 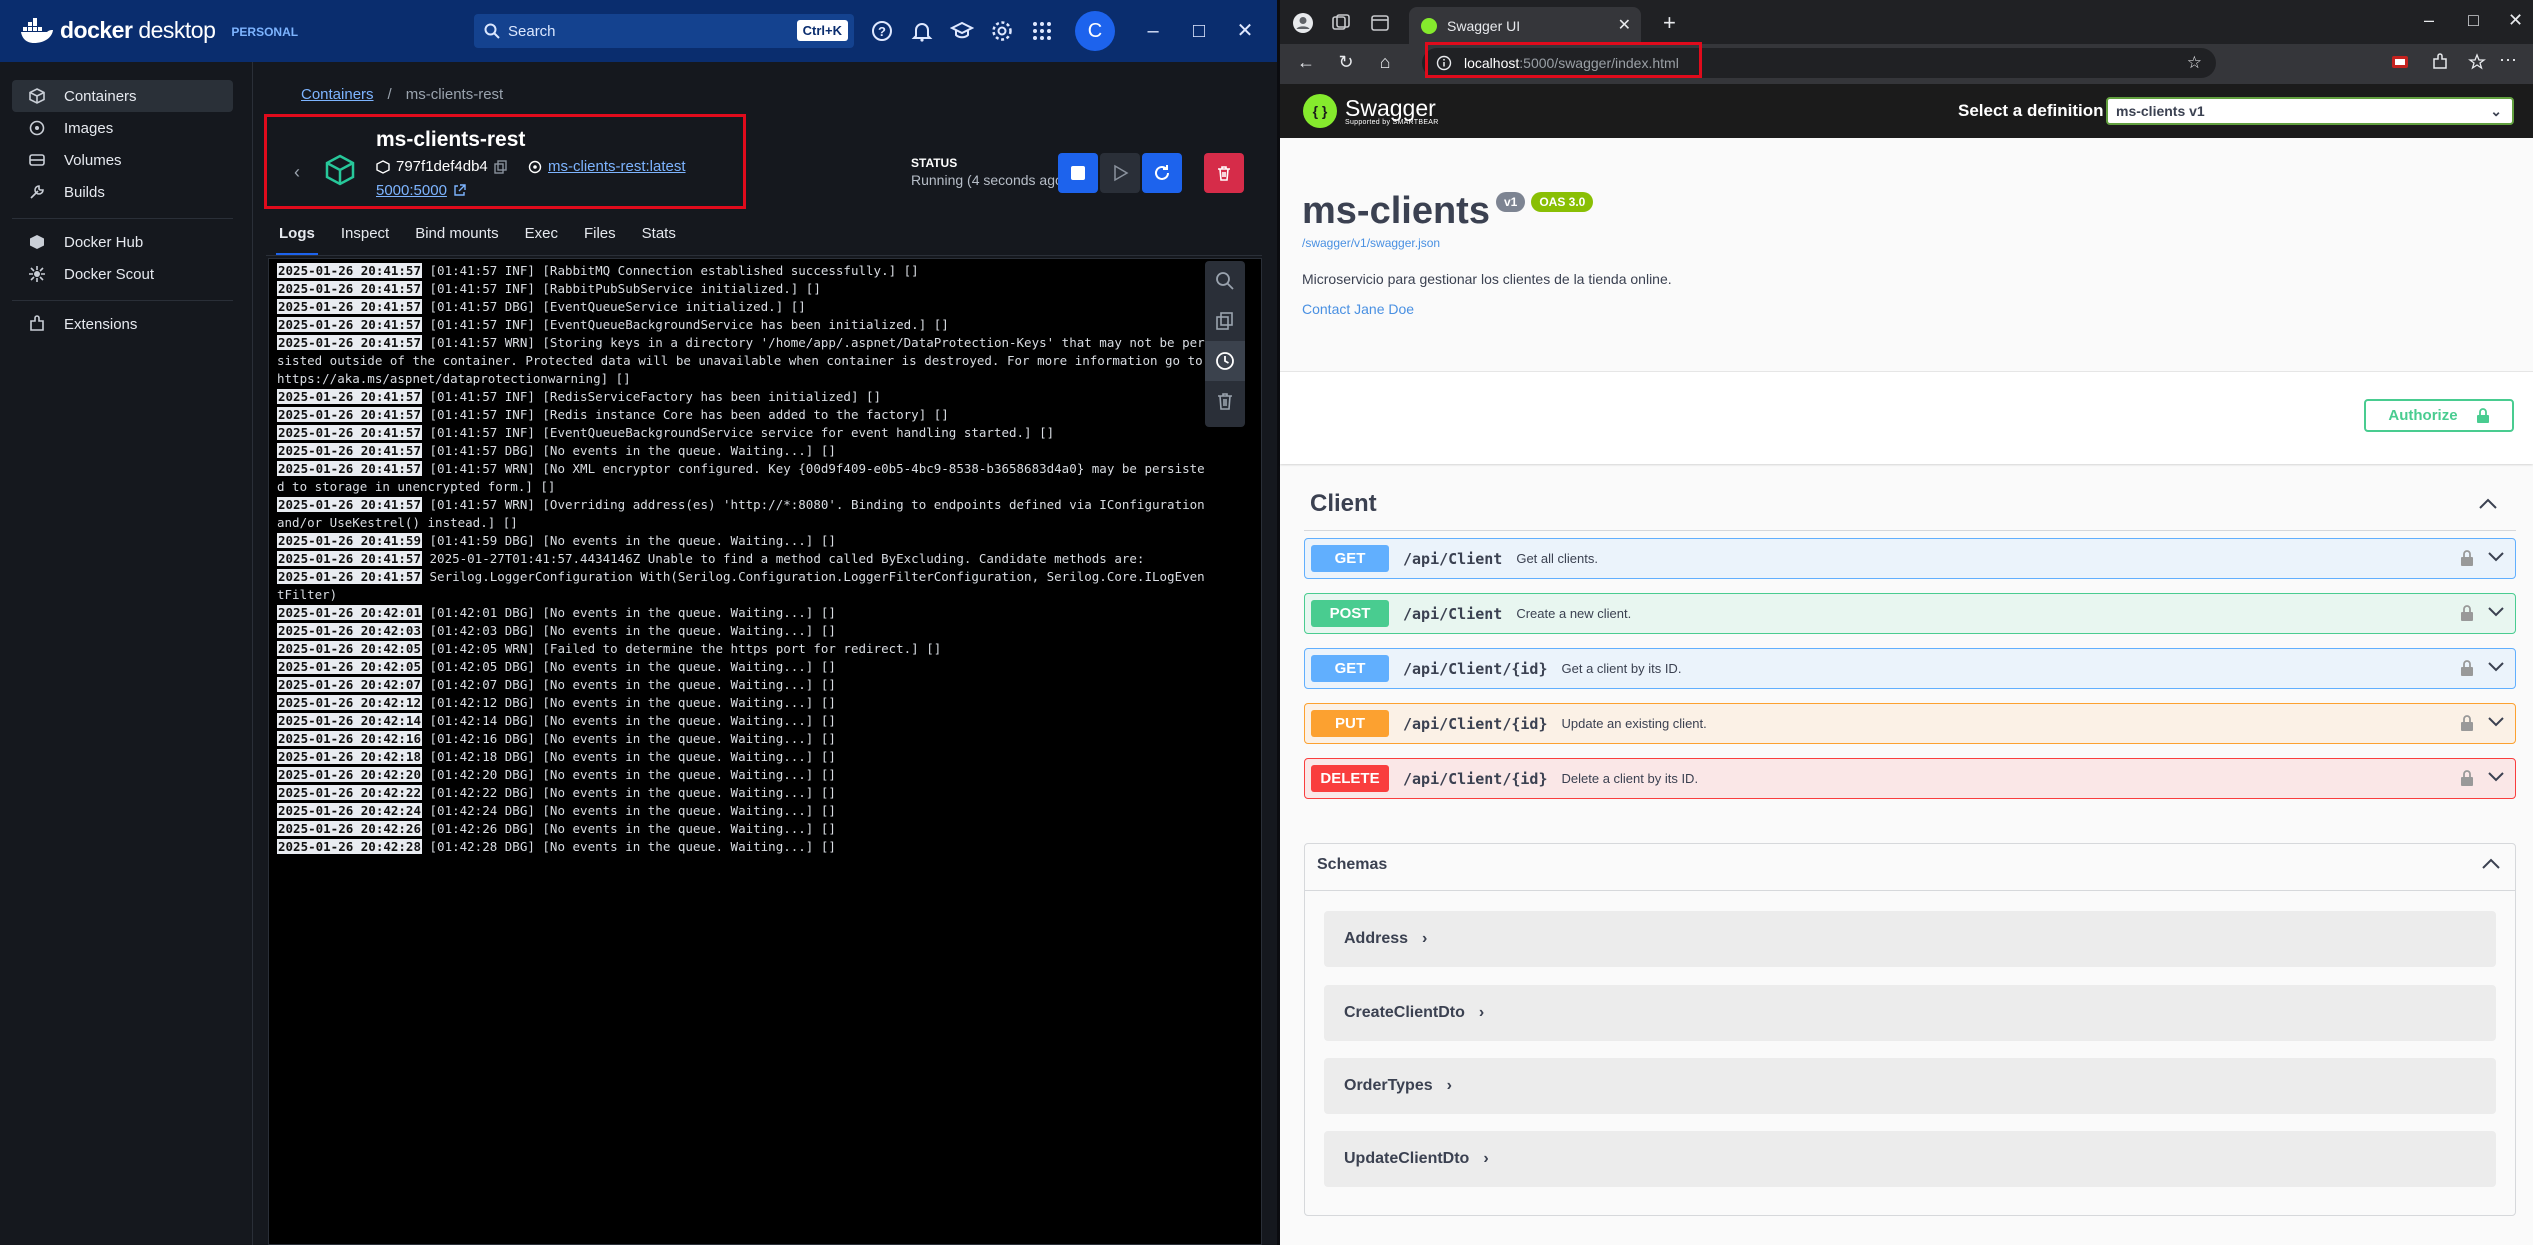 I want to click on sidebar-item-extensions: Extensions, so click(x=122, y=324).